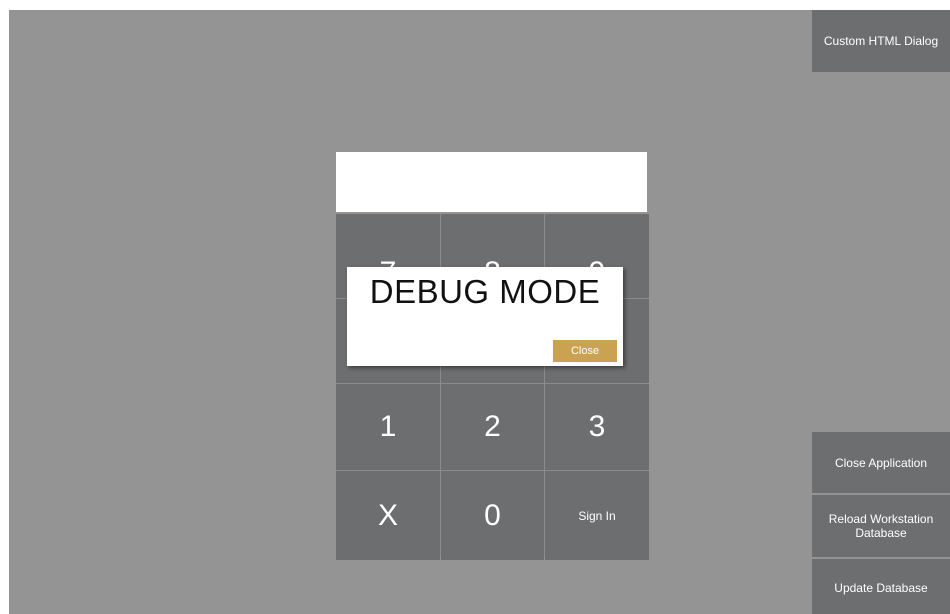 This screenshot has height=614, width=950. I want to click on custom-html-dialog-label: Custom HTML Dialog, so click(881, 41).